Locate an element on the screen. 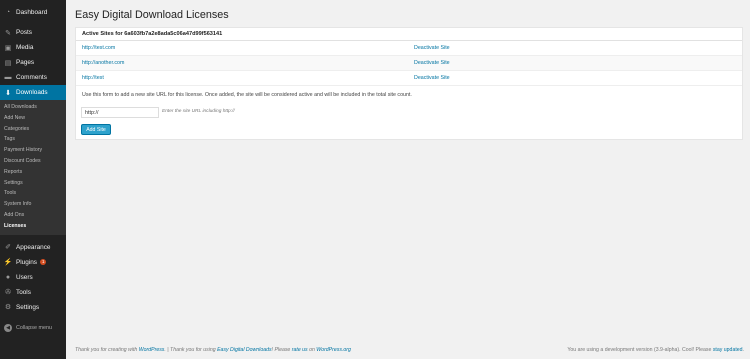 This screenshot has width=750, height=359. collapse-arrow-icon: ◀ is located at coordinates (8, 327).